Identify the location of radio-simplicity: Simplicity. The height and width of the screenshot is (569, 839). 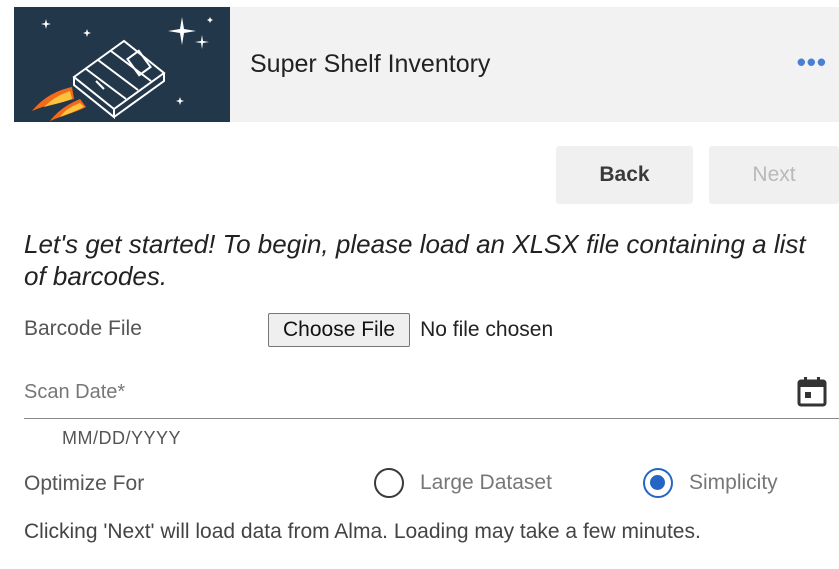
(710, 483).